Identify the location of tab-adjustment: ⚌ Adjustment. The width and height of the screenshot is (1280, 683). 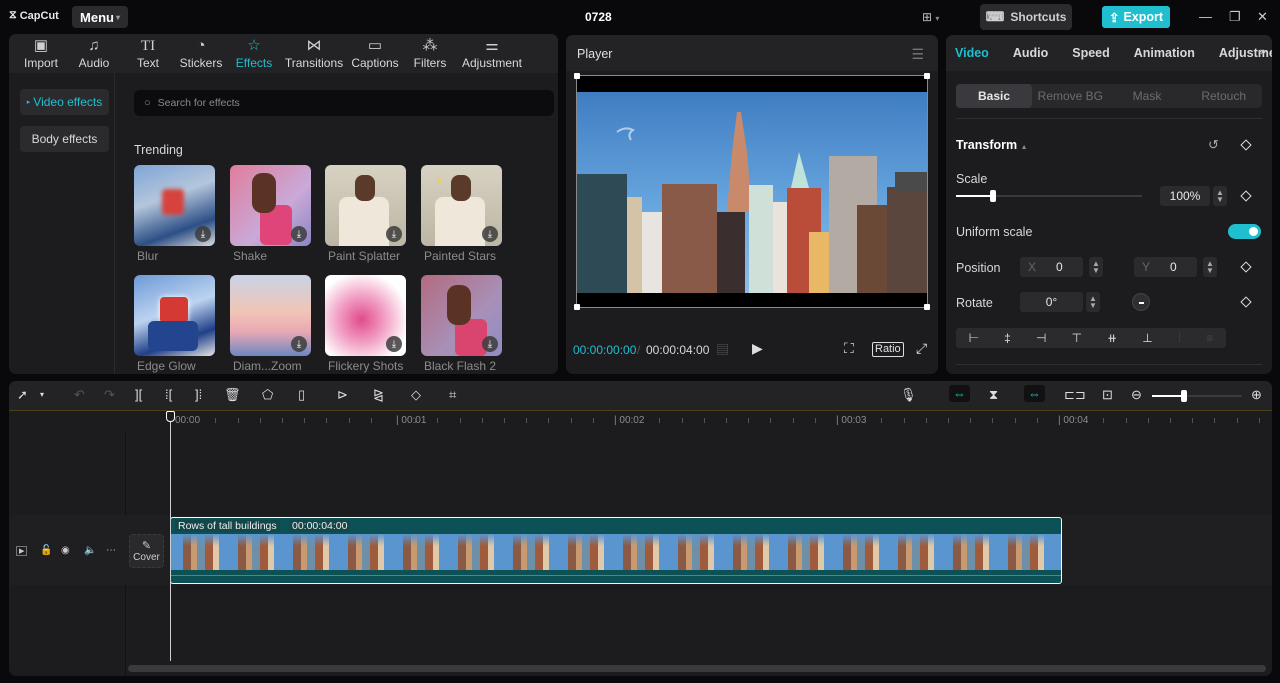
(492, 53).